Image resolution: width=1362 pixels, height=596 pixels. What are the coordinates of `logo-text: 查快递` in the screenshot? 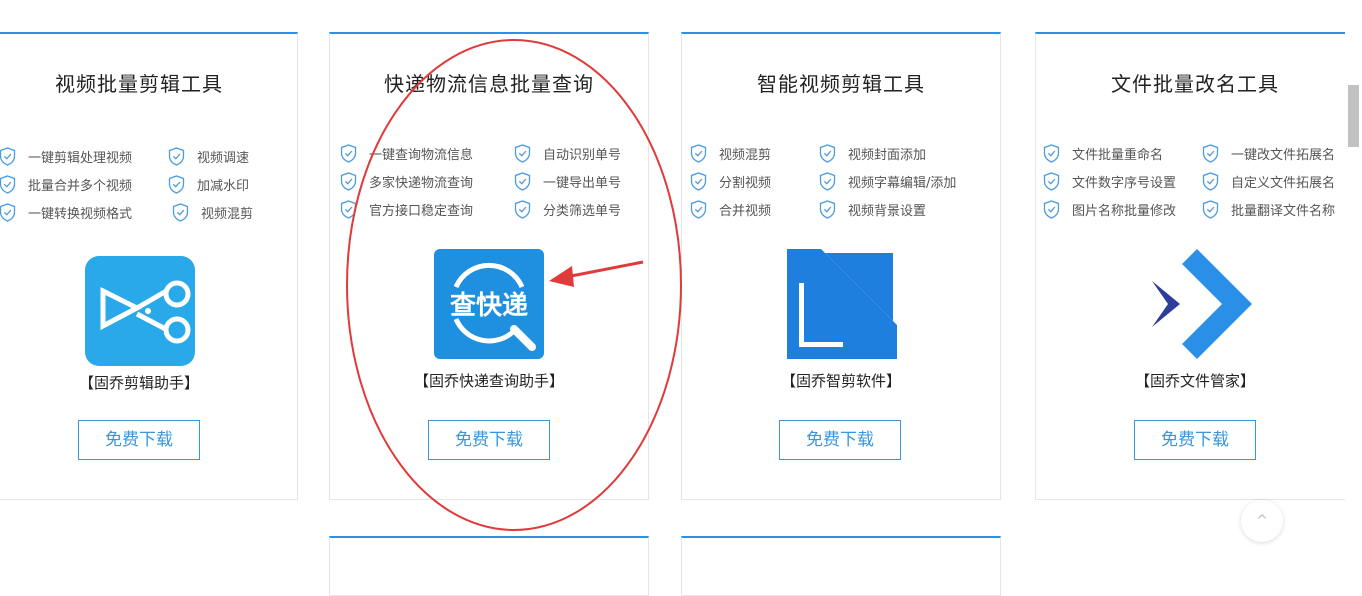 It's located at (488, 306).